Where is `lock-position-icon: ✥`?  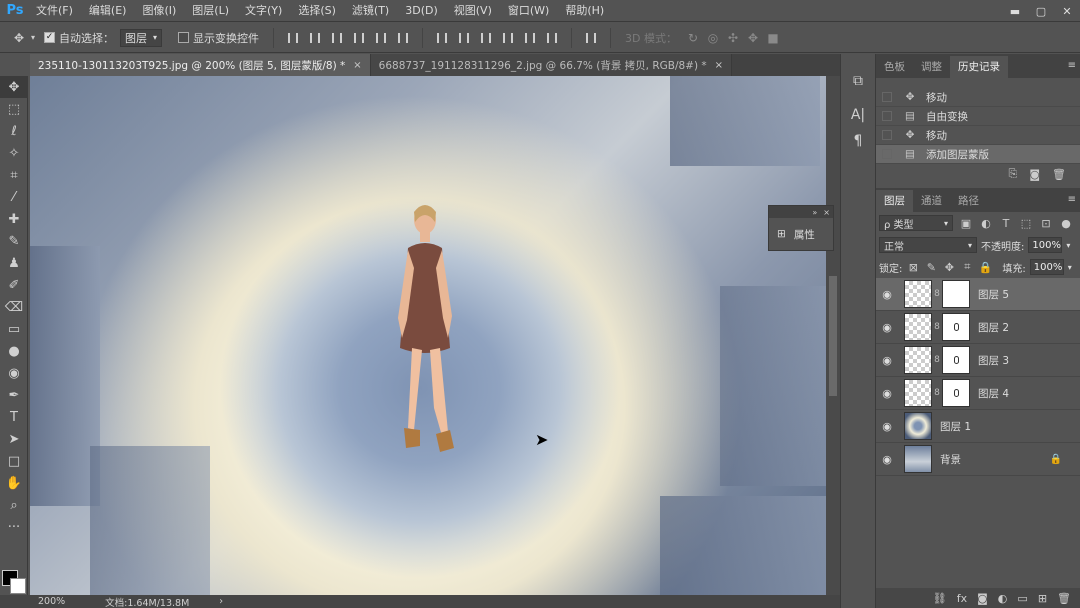
lock-position-icon: ✥ is located at coordinates (949, 267).